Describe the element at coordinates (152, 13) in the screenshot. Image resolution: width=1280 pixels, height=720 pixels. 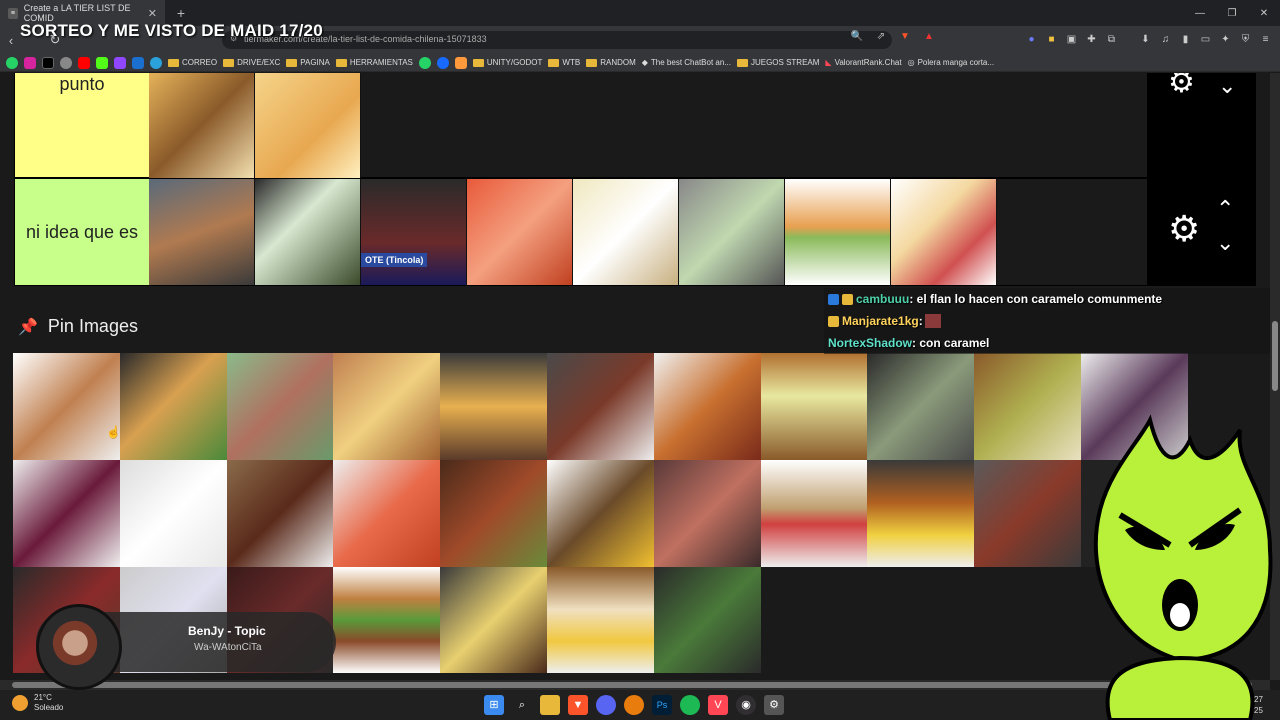
I see `close-tab-icon: ✕` at that location.